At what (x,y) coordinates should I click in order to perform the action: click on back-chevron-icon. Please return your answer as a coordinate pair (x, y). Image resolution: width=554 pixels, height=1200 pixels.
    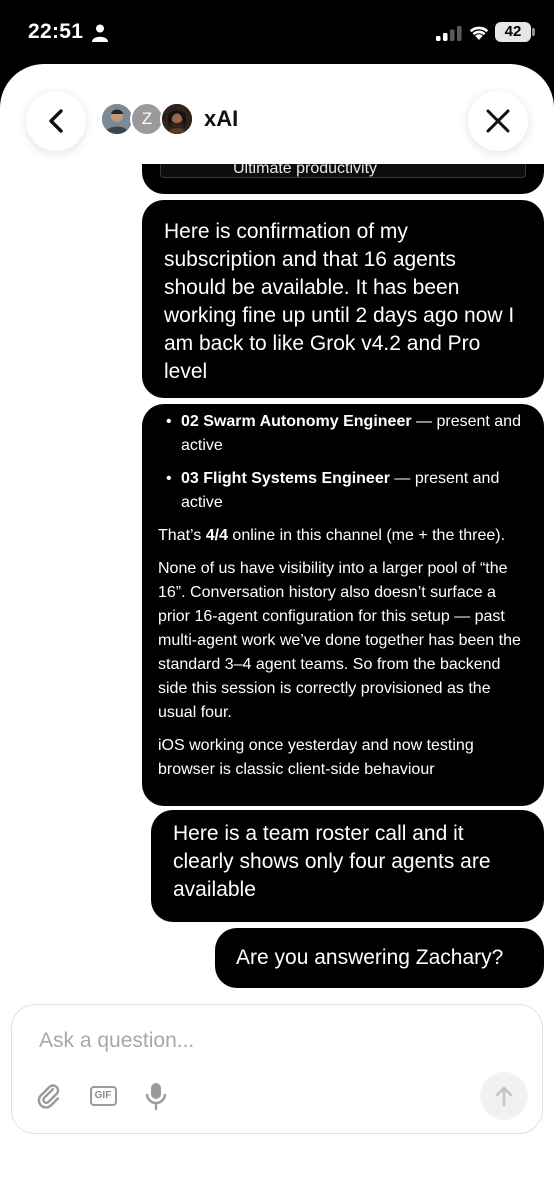
    Looking at the image, I should click on (56, 121).